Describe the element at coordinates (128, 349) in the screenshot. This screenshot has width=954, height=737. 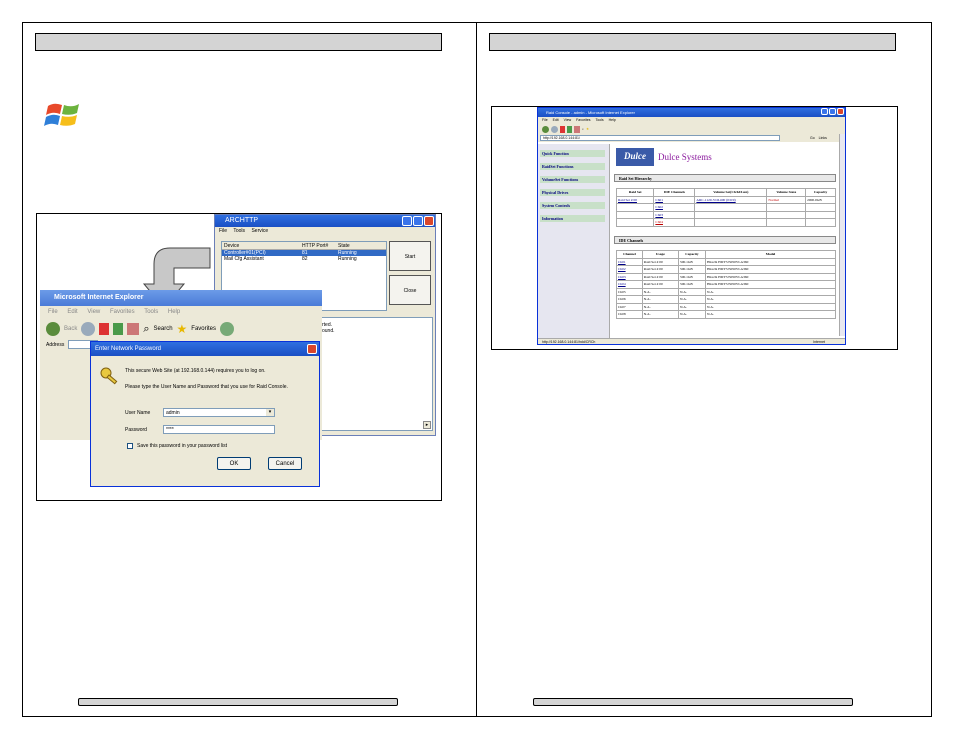
I see `password-dialog-title: Enter Network Password` at that location.